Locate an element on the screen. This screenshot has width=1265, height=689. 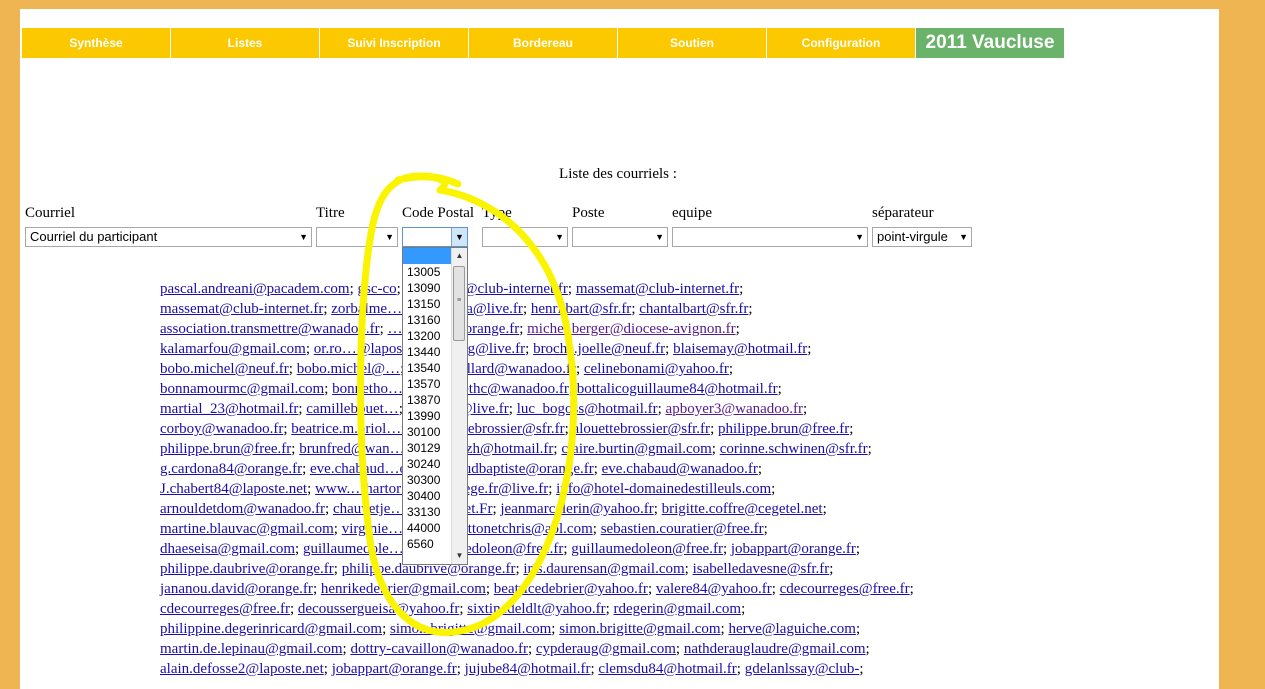
email-link: isabelledavesne@sfr.fr is located at coordinates (761, 569).